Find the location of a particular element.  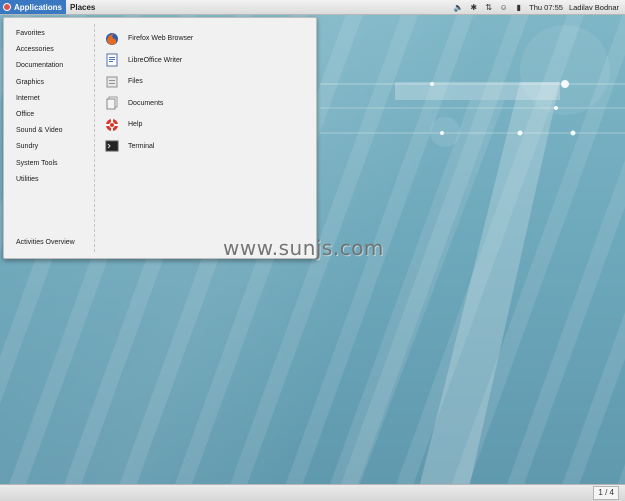

app-item-firefox: Firefox Web Browser is located at coordinates (149, 39).